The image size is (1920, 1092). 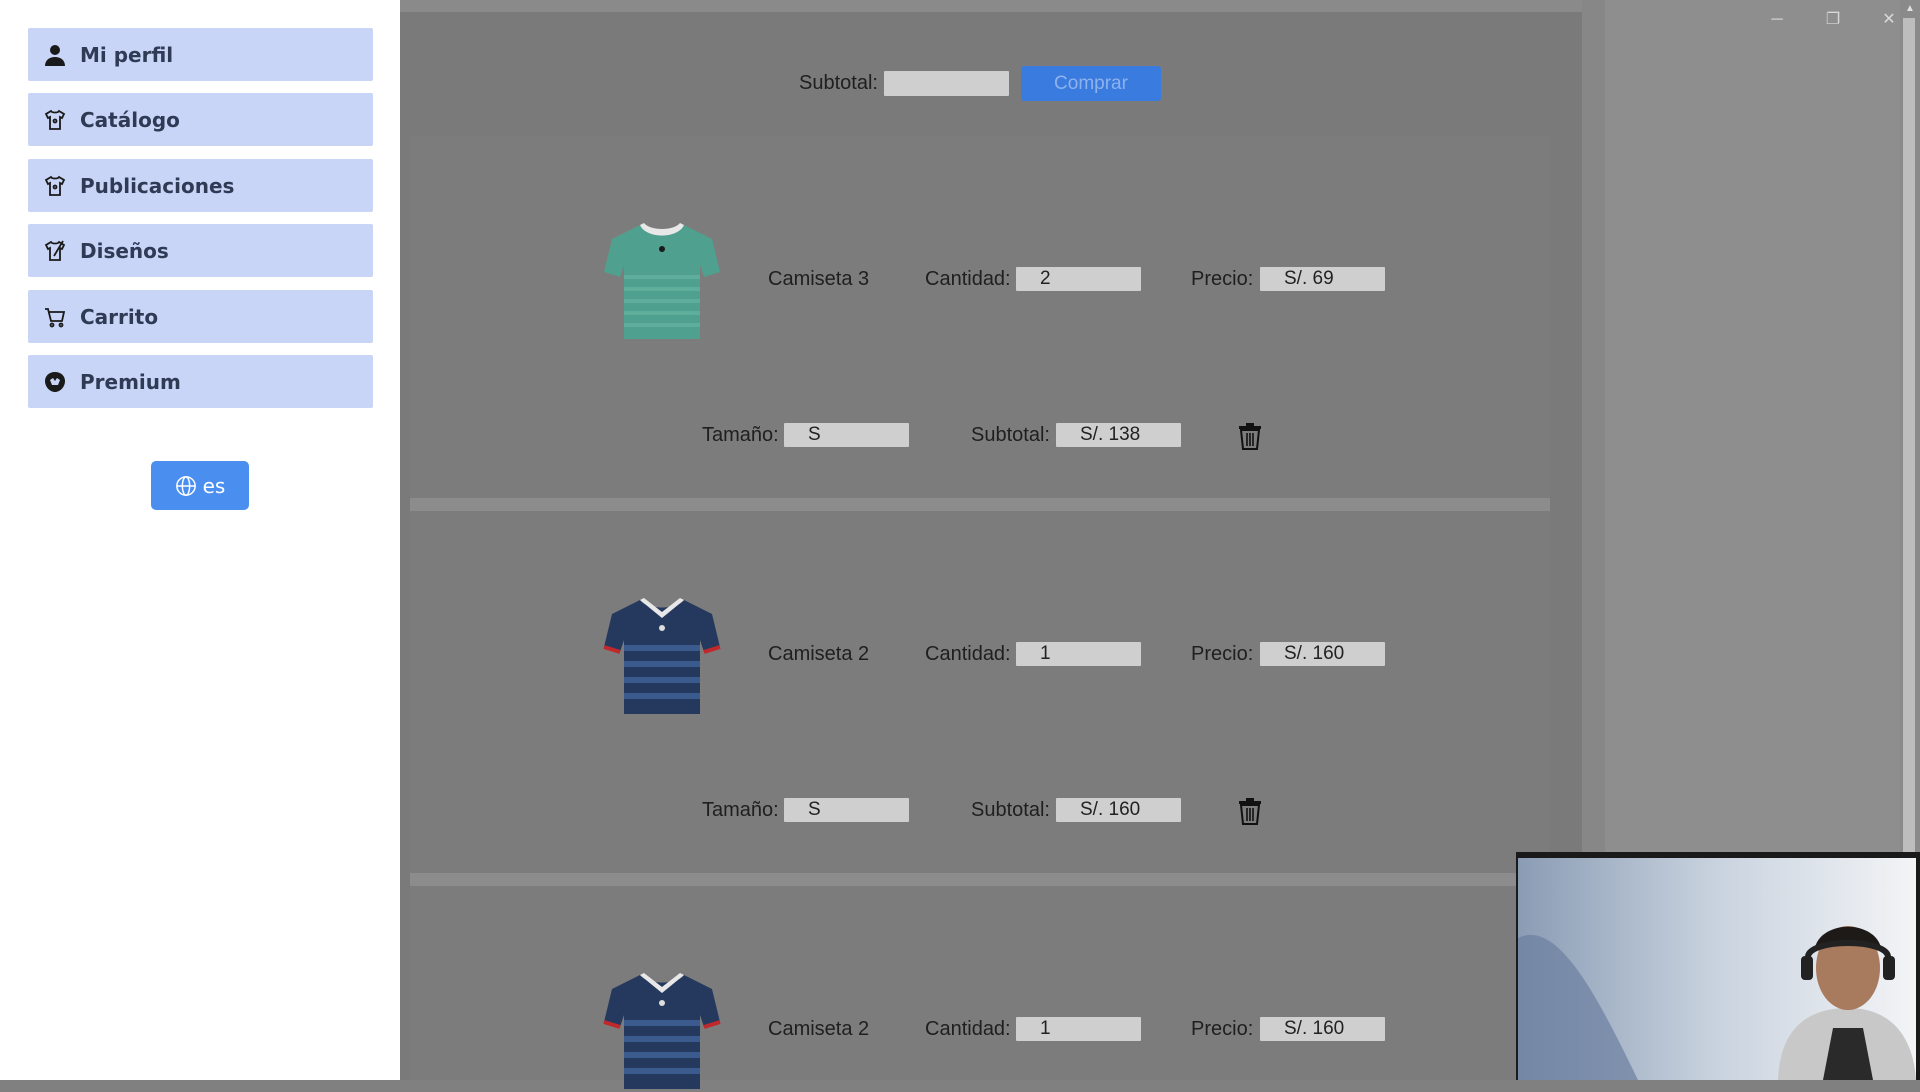 I want to click on scrollbar-thumb, so click(x=1909, y=438).